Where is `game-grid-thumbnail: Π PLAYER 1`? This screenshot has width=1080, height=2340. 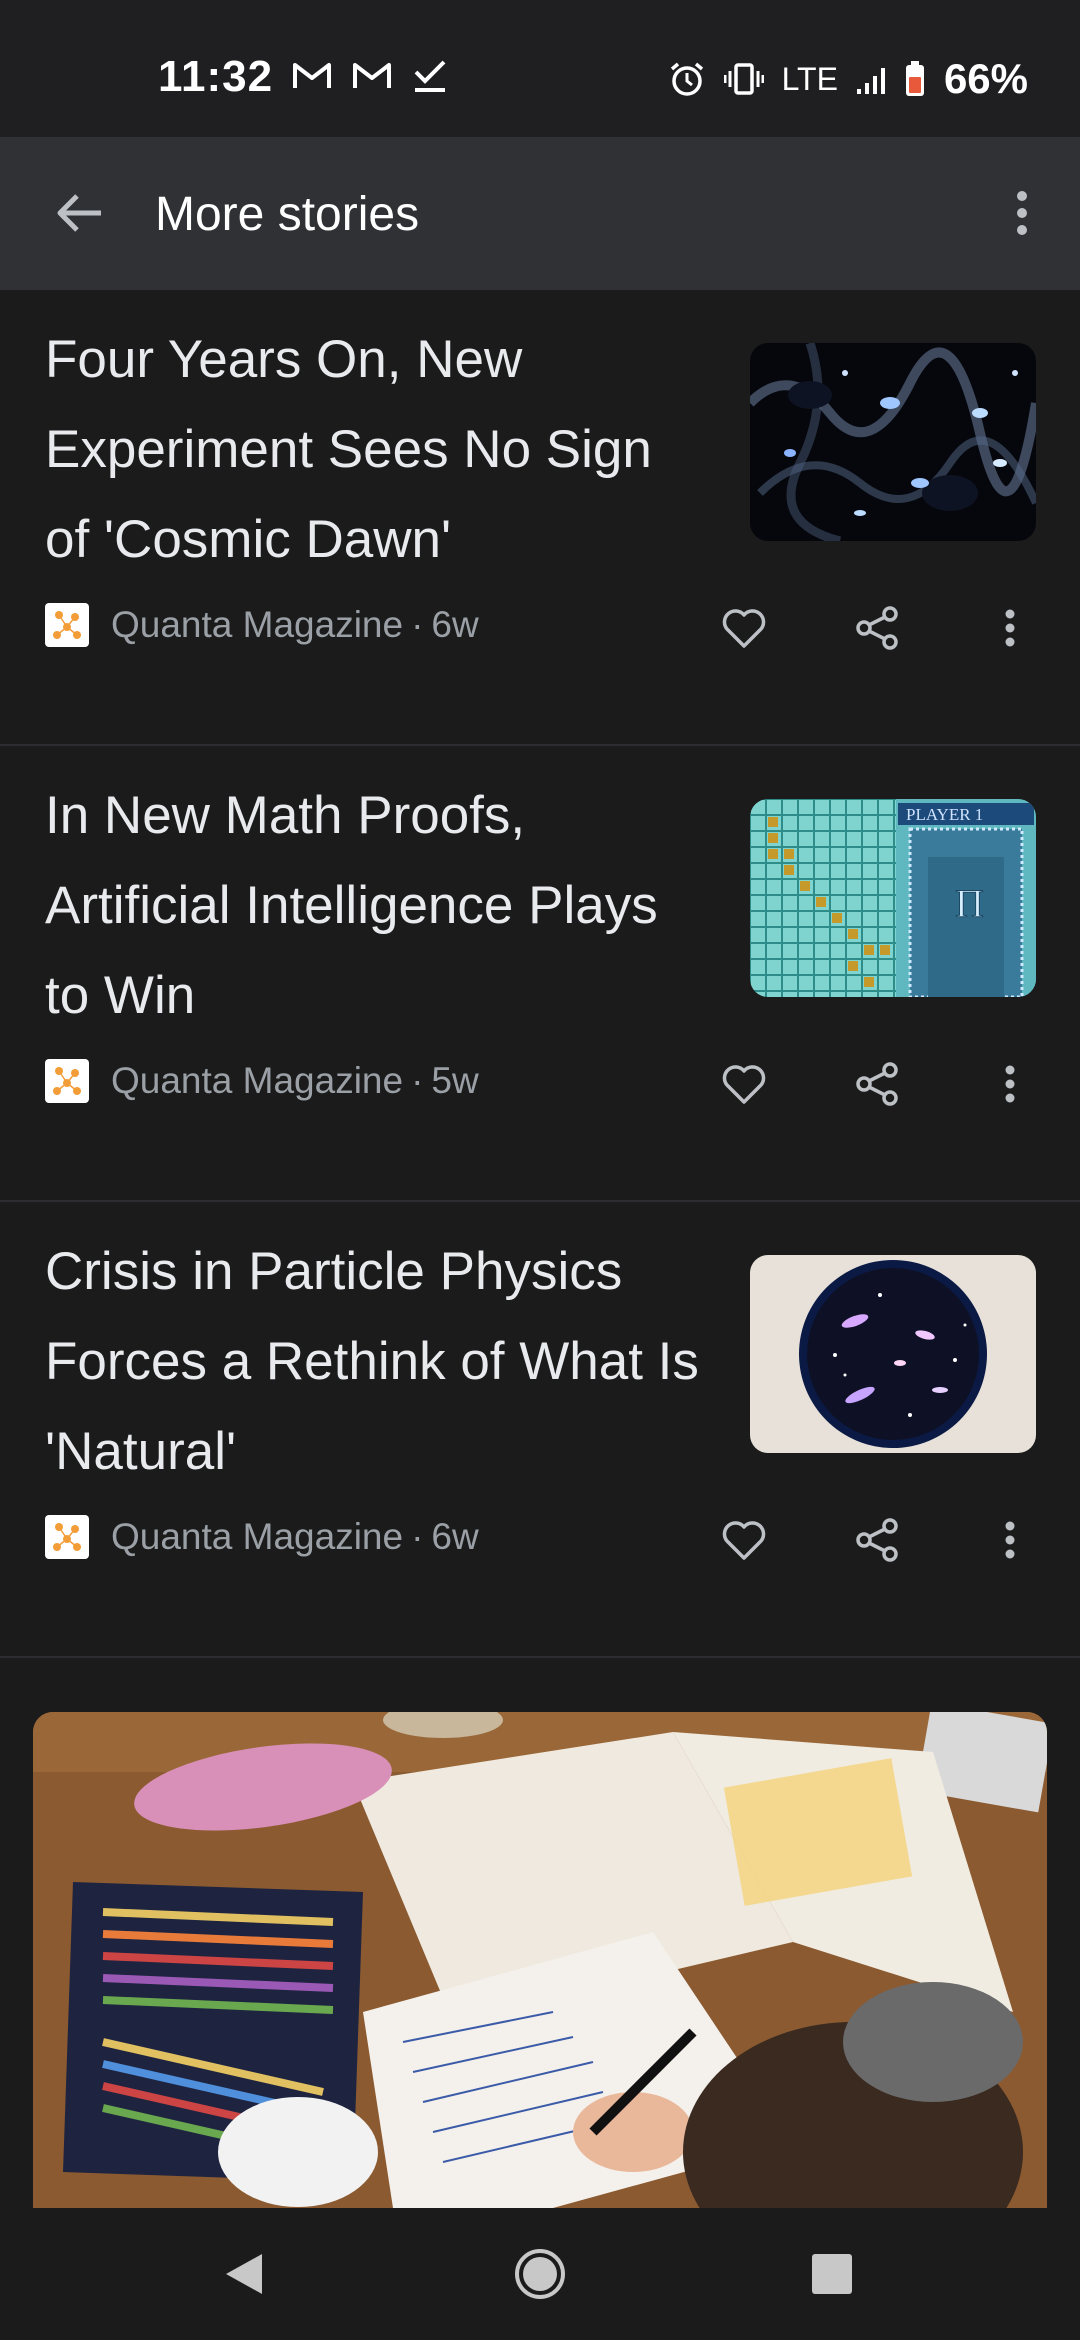 game-grid-thumbnail: Π PLAYER 1 is located at coordinates (893, 898).